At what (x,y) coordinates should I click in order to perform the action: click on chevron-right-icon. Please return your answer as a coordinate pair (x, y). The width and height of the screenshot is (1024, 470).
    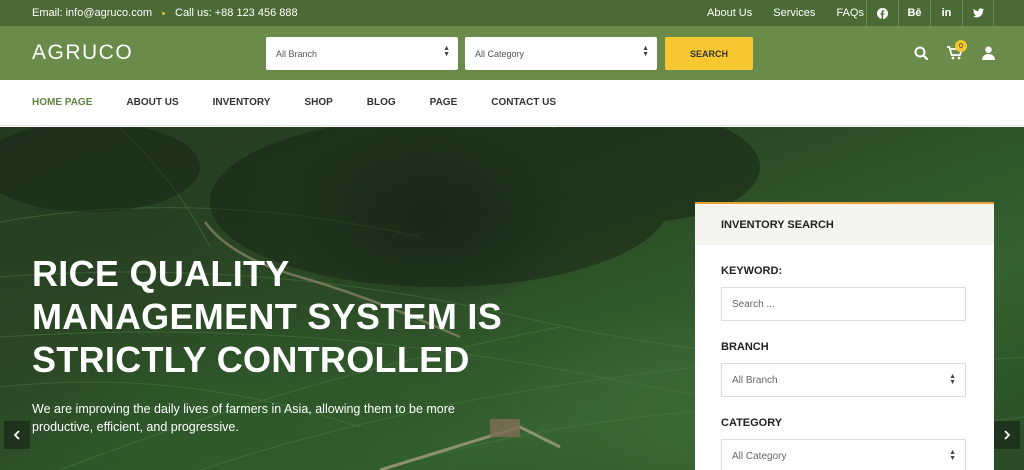
    Looking at the image, I should click on (1007, 435).